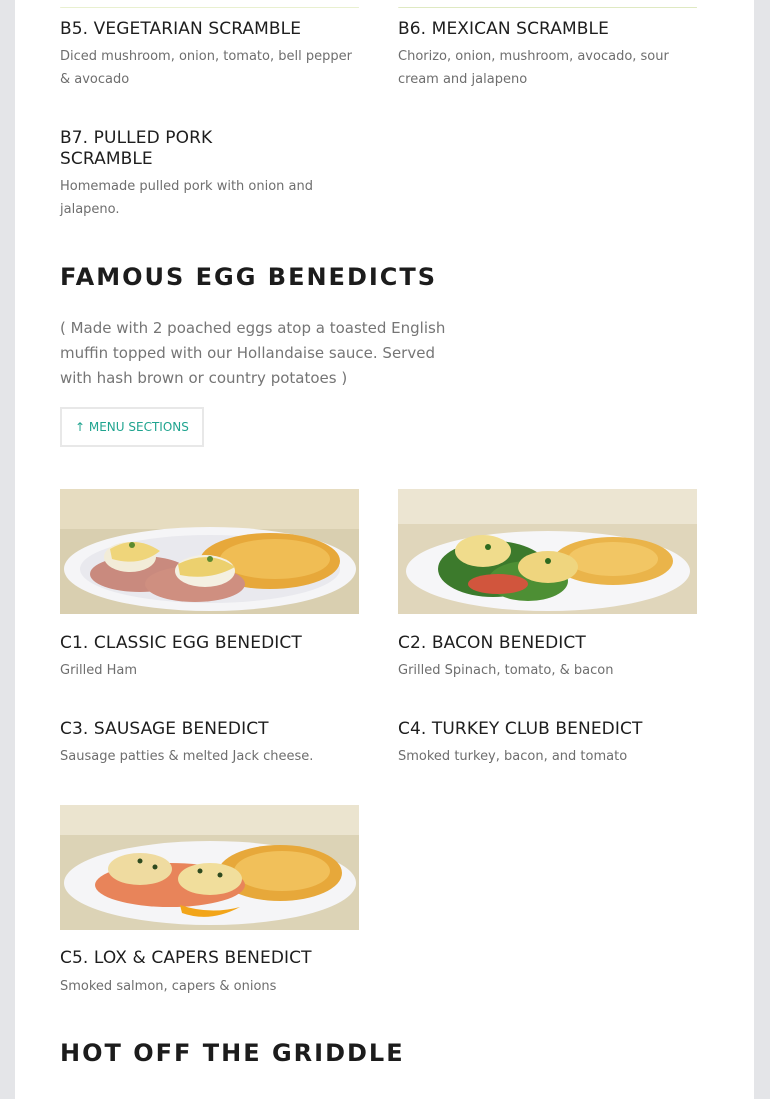  Describe the element at coordinates (209, 4) in the screenshot. I see `vegetarian-scramble-photo-edge` at that location.